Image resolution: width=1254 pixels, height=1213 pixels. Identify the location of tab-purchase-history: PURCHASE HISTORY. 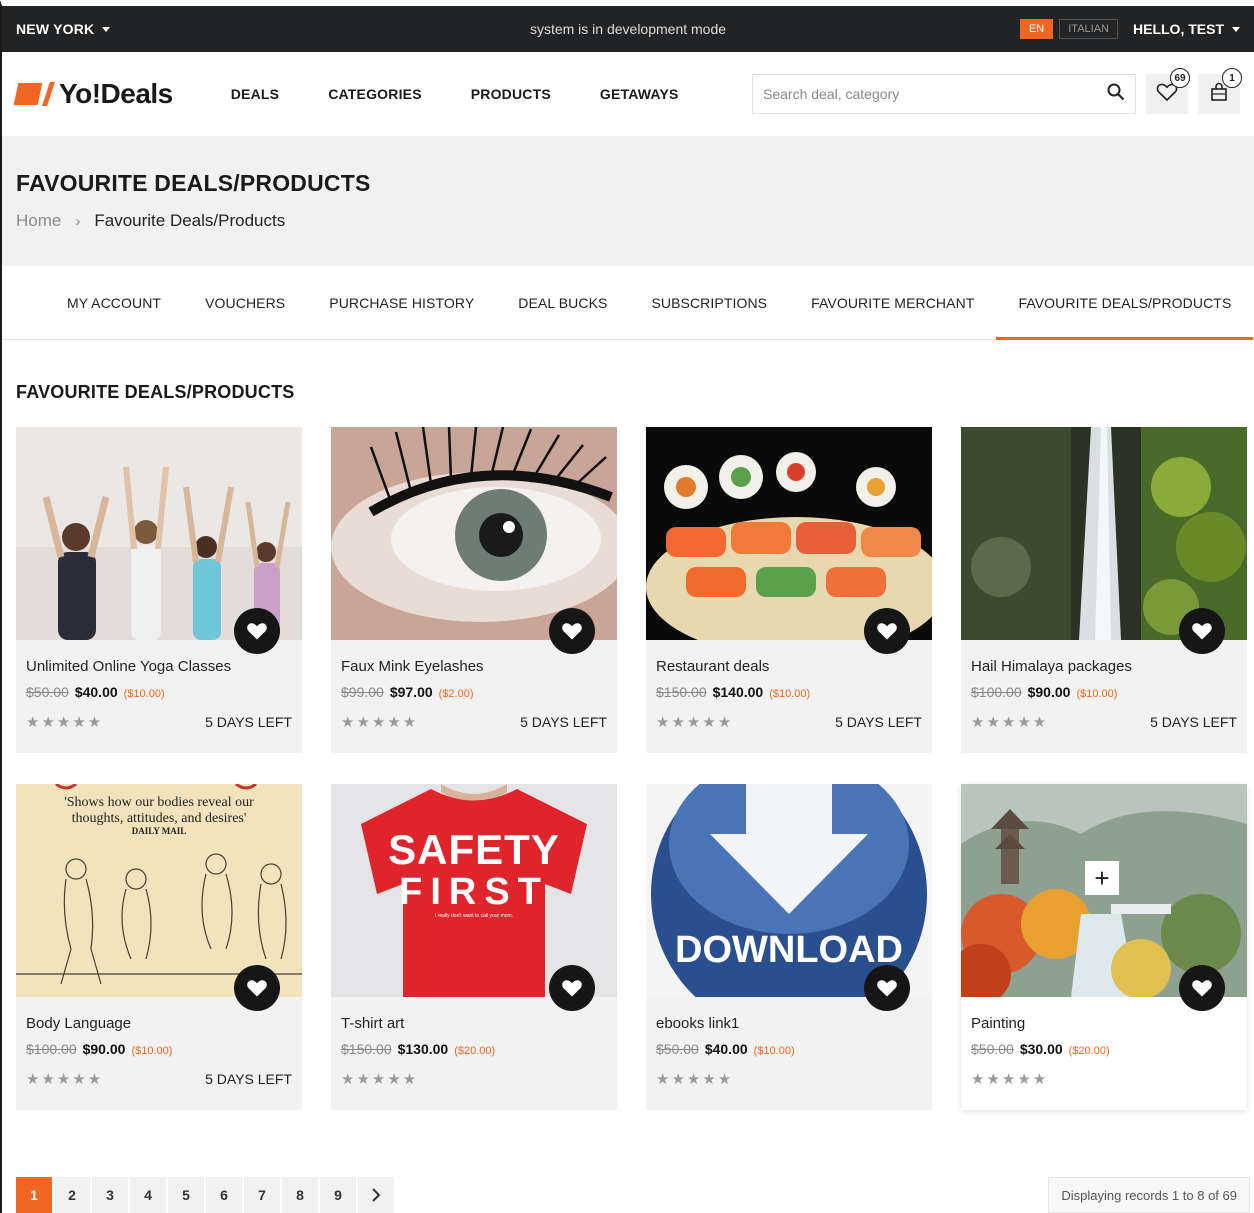
(401, 303).